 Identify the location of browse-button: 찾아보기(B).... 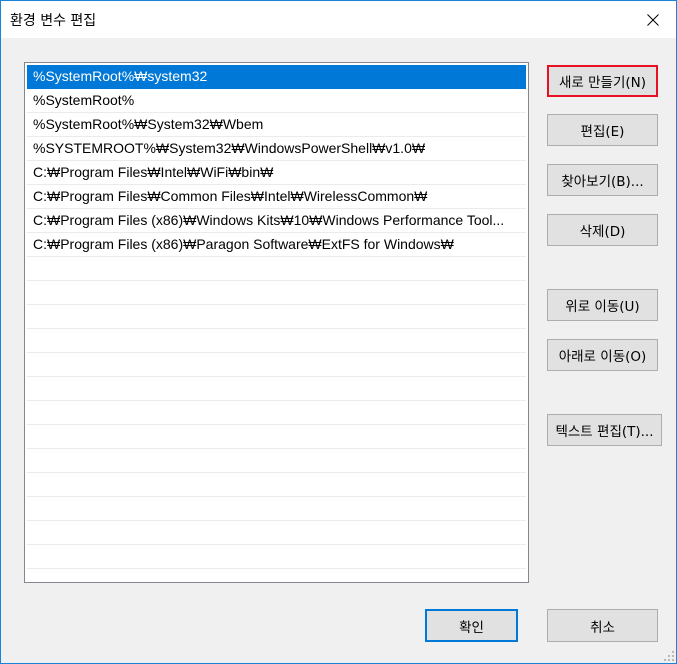
(602, 180).